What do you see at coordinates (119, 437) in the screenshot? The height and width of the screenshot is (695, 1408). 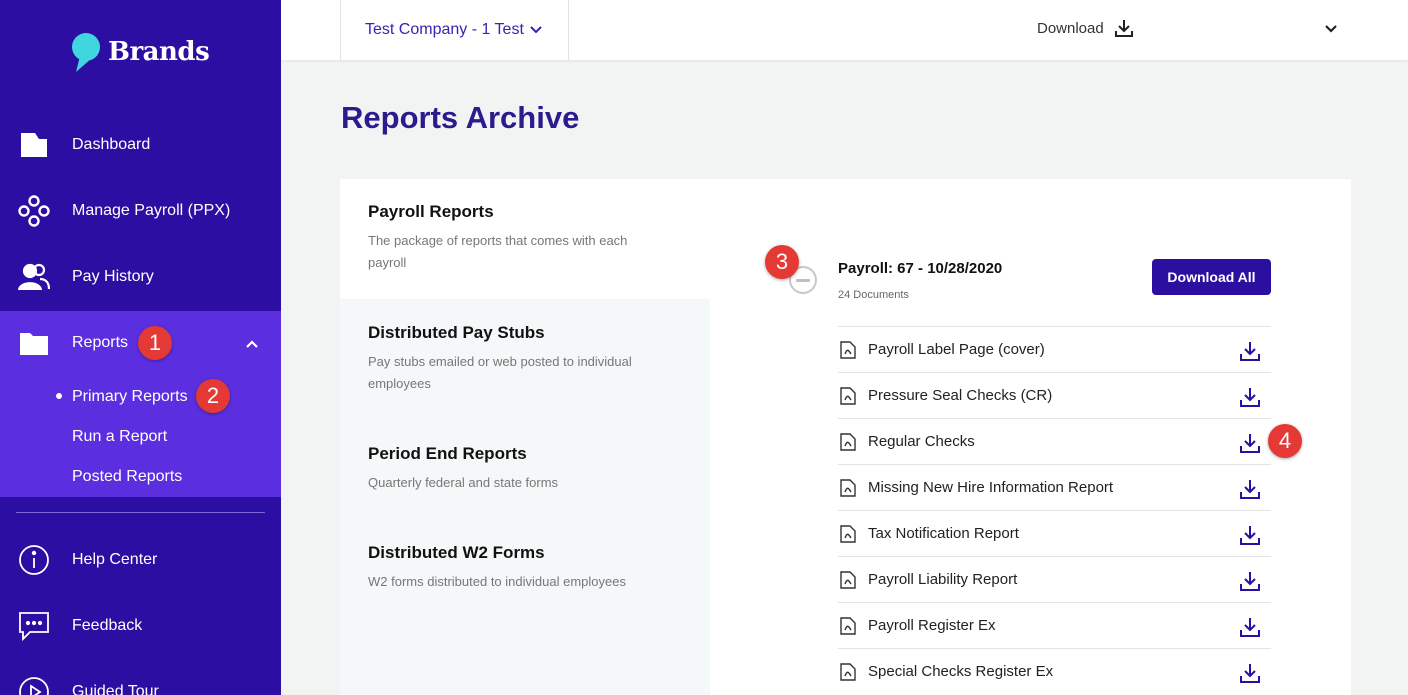 I see `sidebar-subitem-run-report: Run a Report` at bounding box center [119, 437].